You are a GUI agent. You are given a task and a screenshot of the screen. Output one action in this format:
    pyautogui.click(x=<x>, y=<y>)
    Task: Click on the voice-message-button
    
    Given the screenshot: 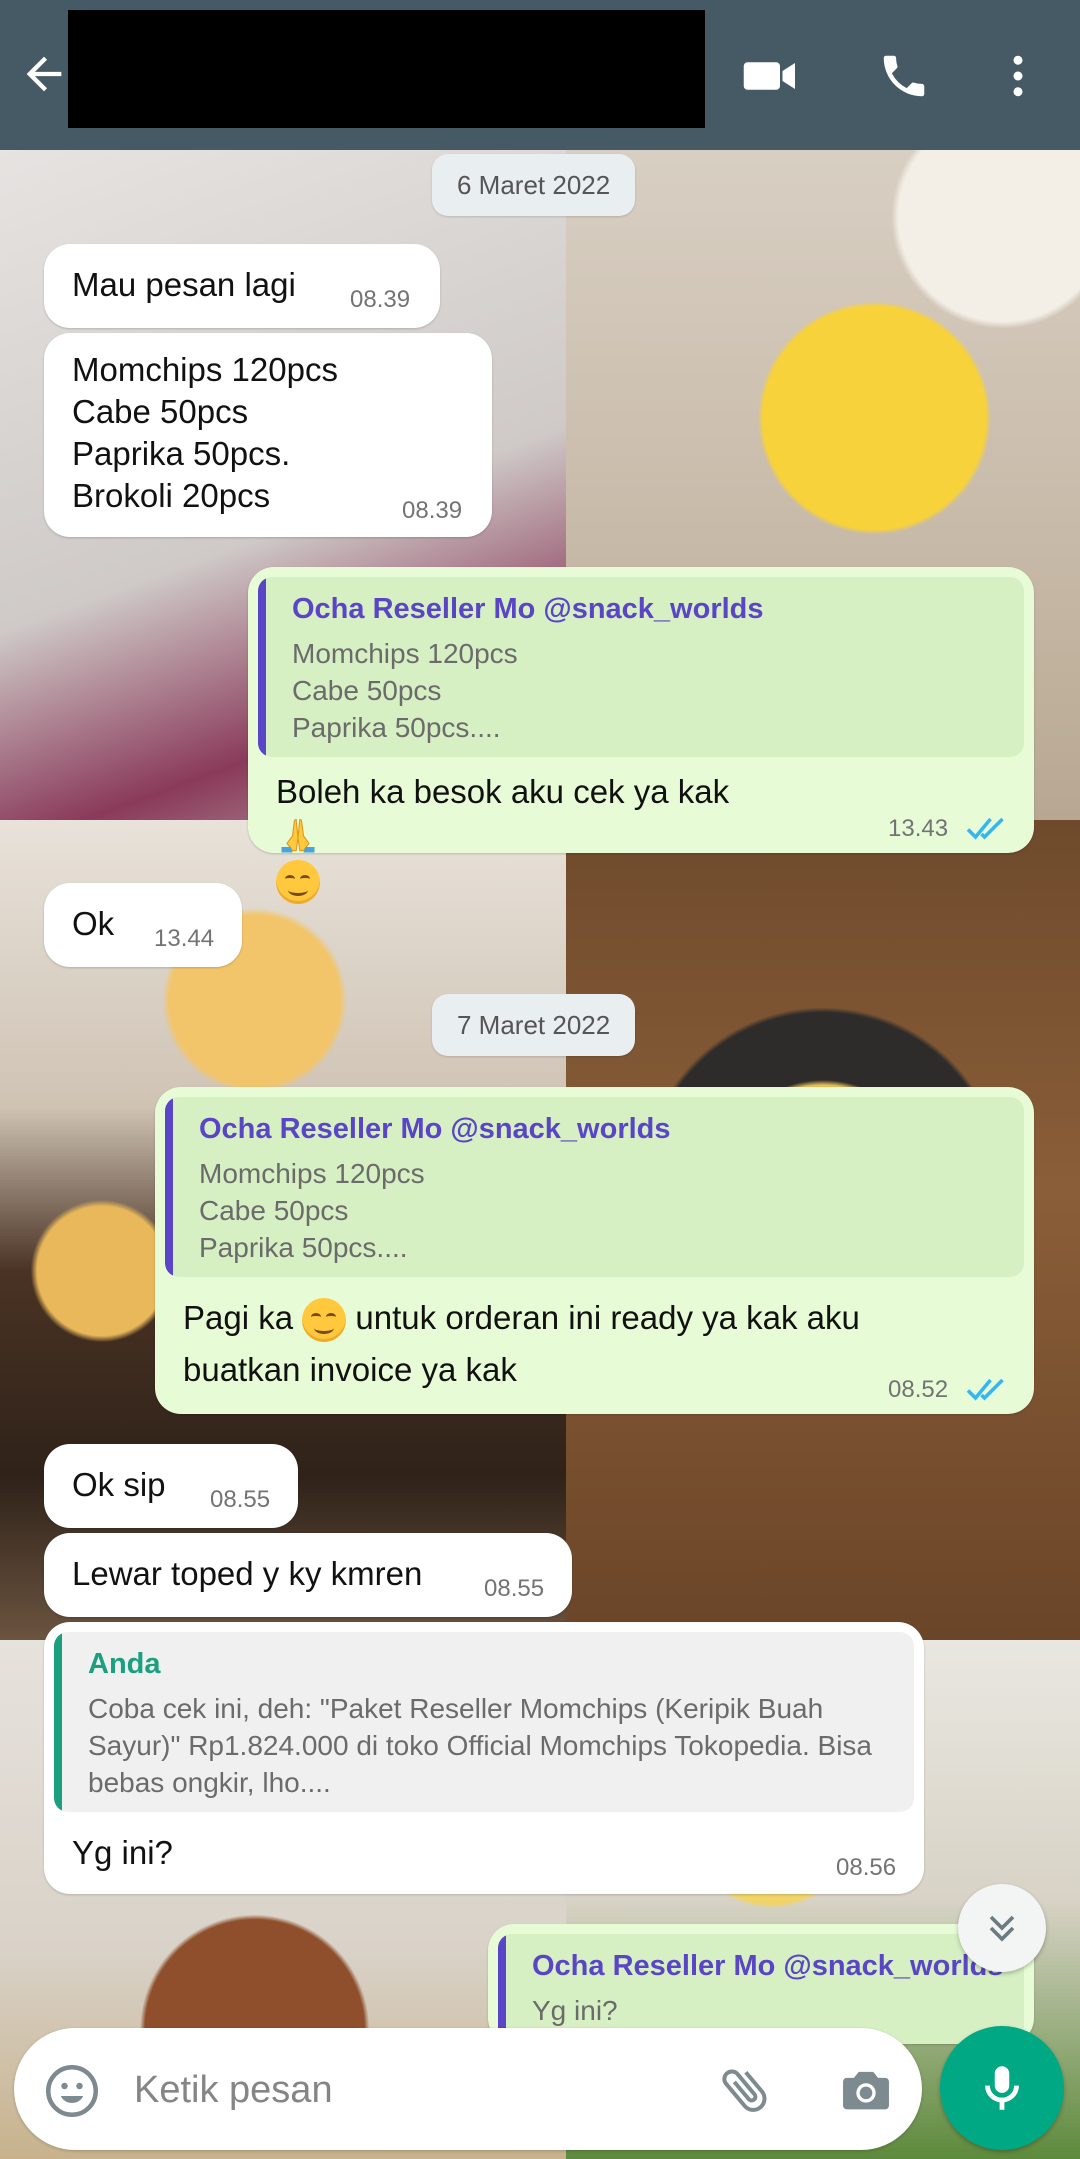 What is the action you would take?
    pyautogui.click(x=1002, y=2088)
    